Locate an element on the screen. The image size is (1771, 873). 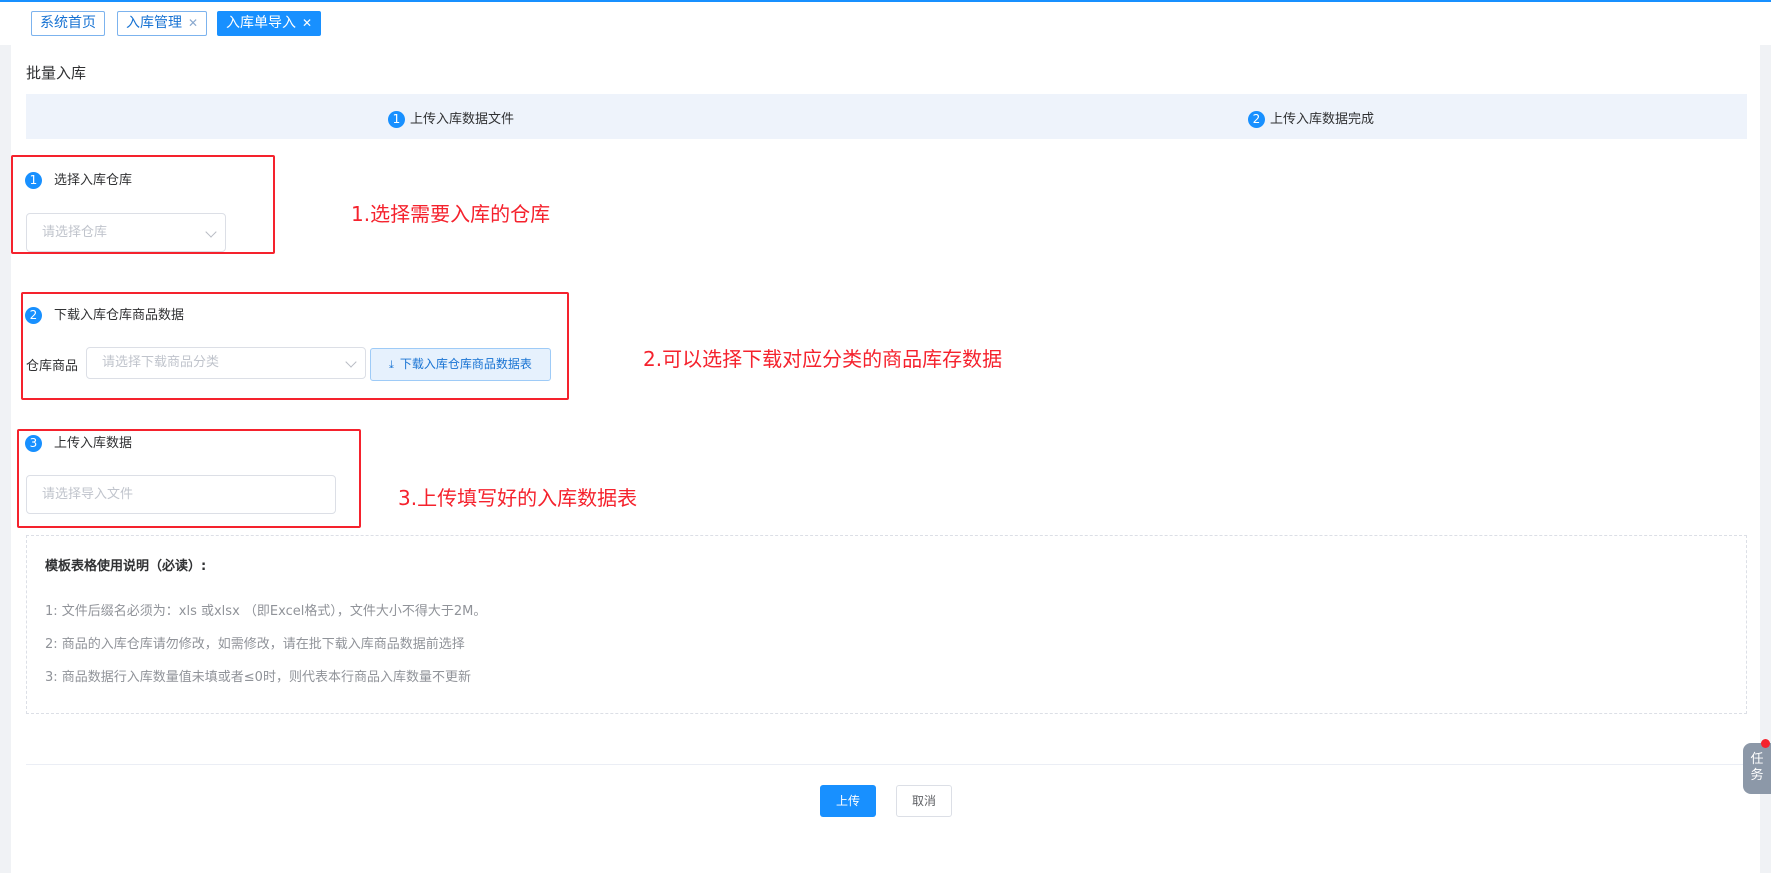
tab-stock-in-import-label: 入库单导入 is located at coordinates (261, 23).